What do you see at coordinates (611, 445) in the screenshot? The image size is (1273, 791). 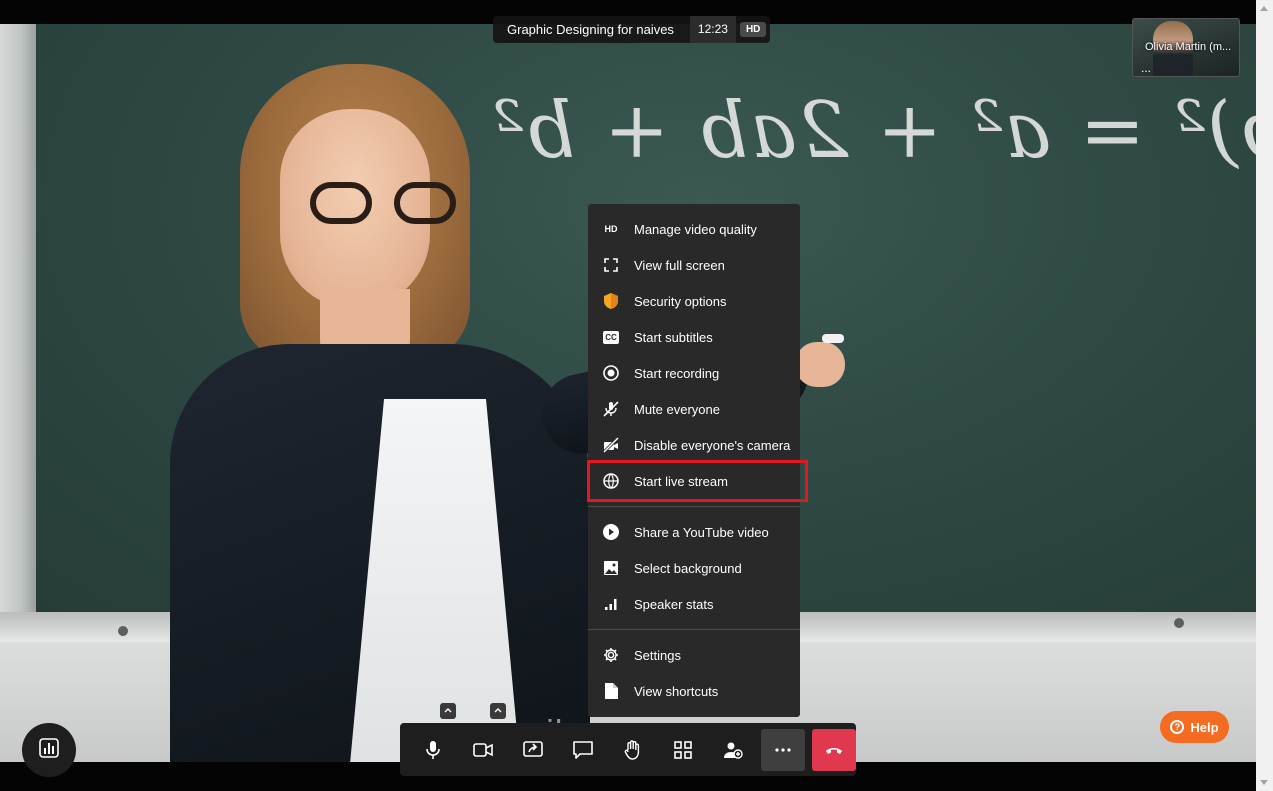 I see `camera-off-icon` at bounding box center [611, 445].